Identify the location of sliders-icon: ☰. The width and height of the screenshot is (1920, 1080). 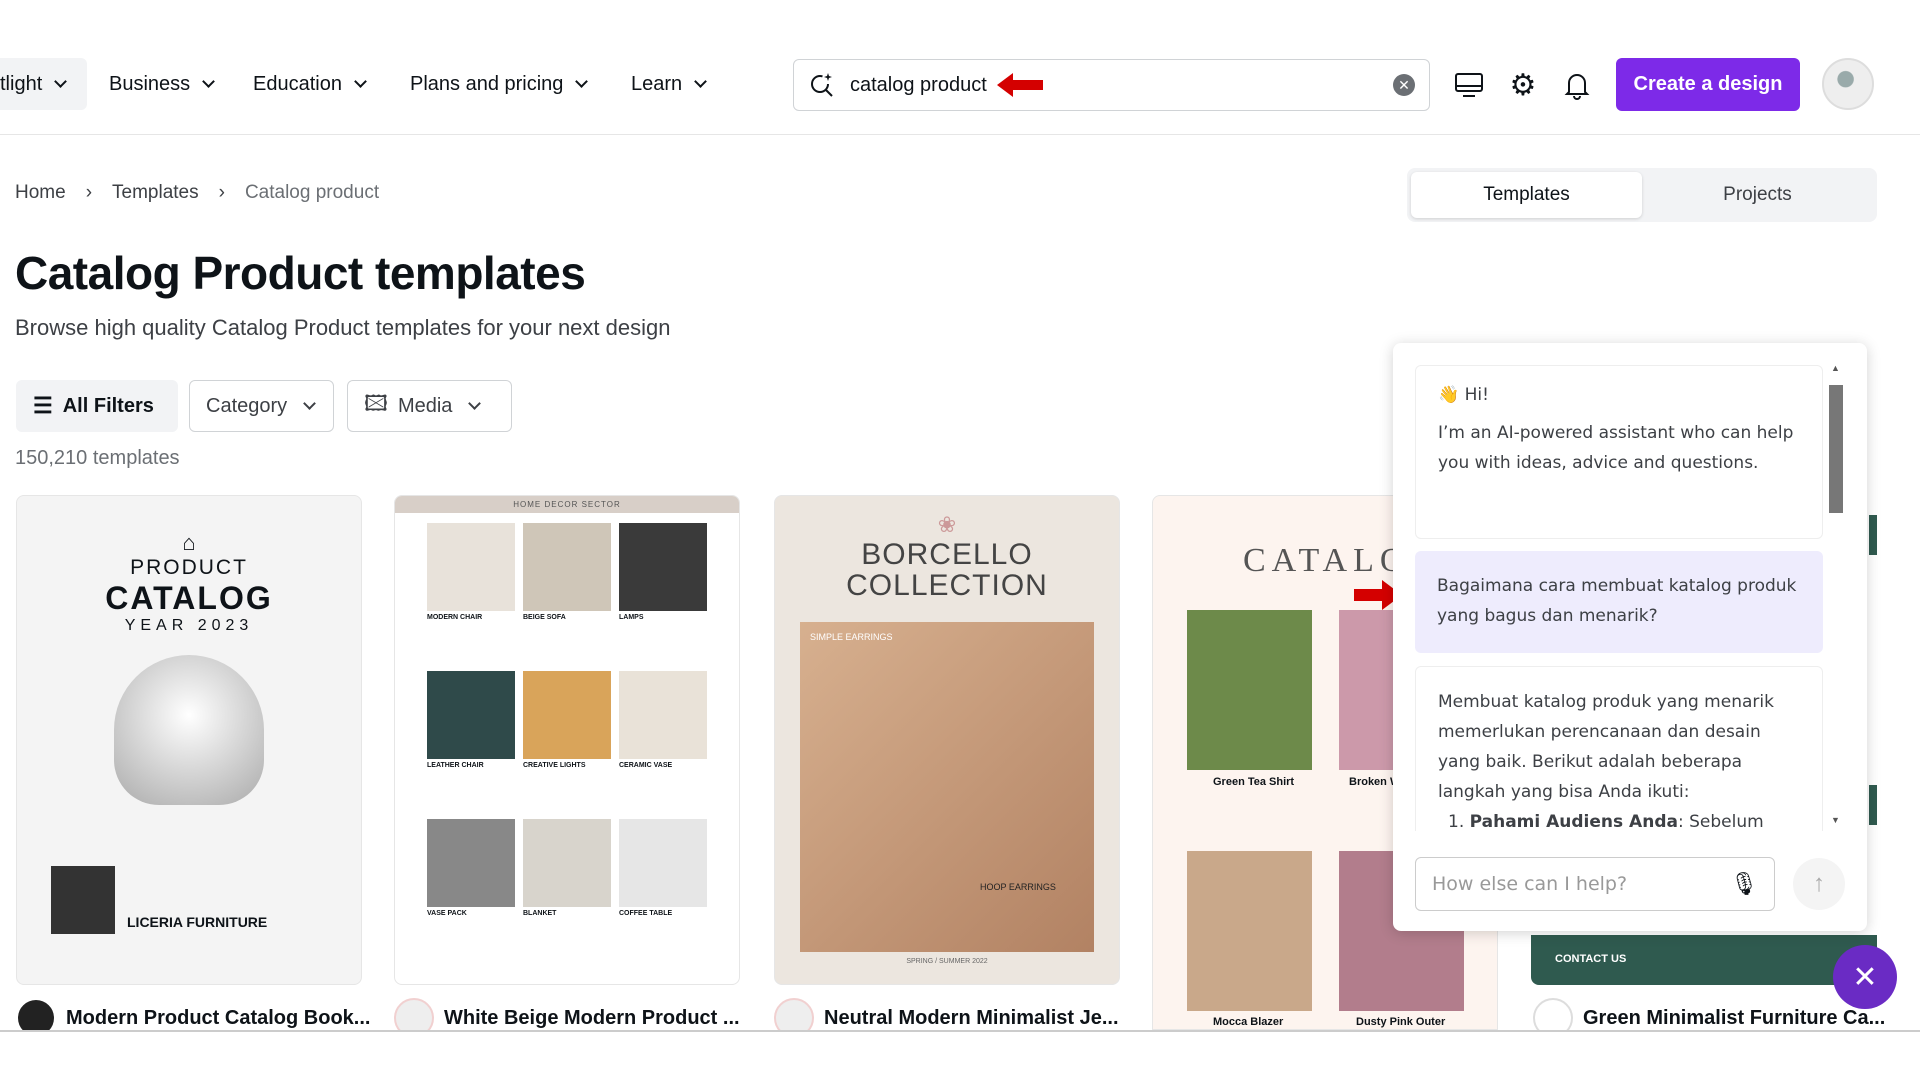
(43, 405).